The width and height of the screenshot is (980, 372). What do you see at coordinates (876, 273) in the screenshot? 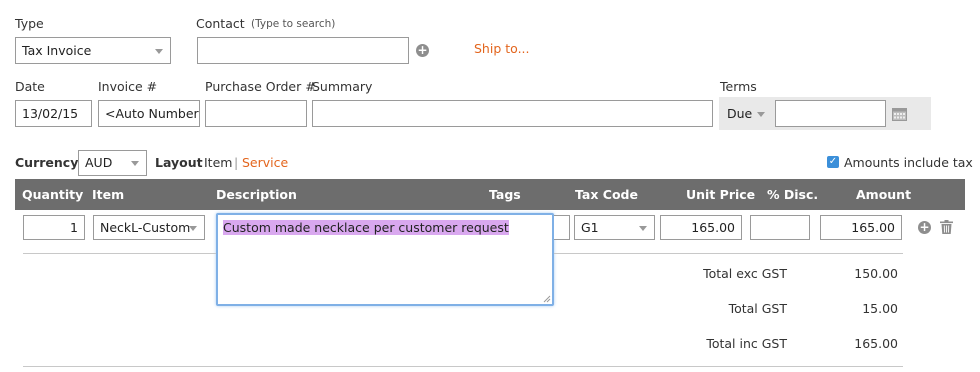
I see `total-exc-gst-value: 150.00` at bounding box center [876, 273].